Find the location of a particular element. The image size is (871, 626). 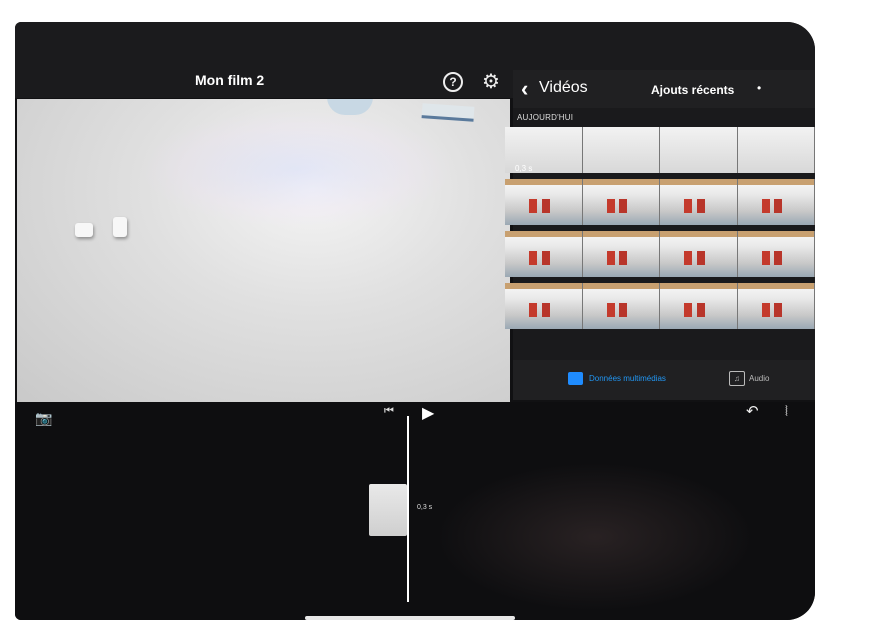

thumbnail-grid: 0,3 s is located at coordinates (660, 241).